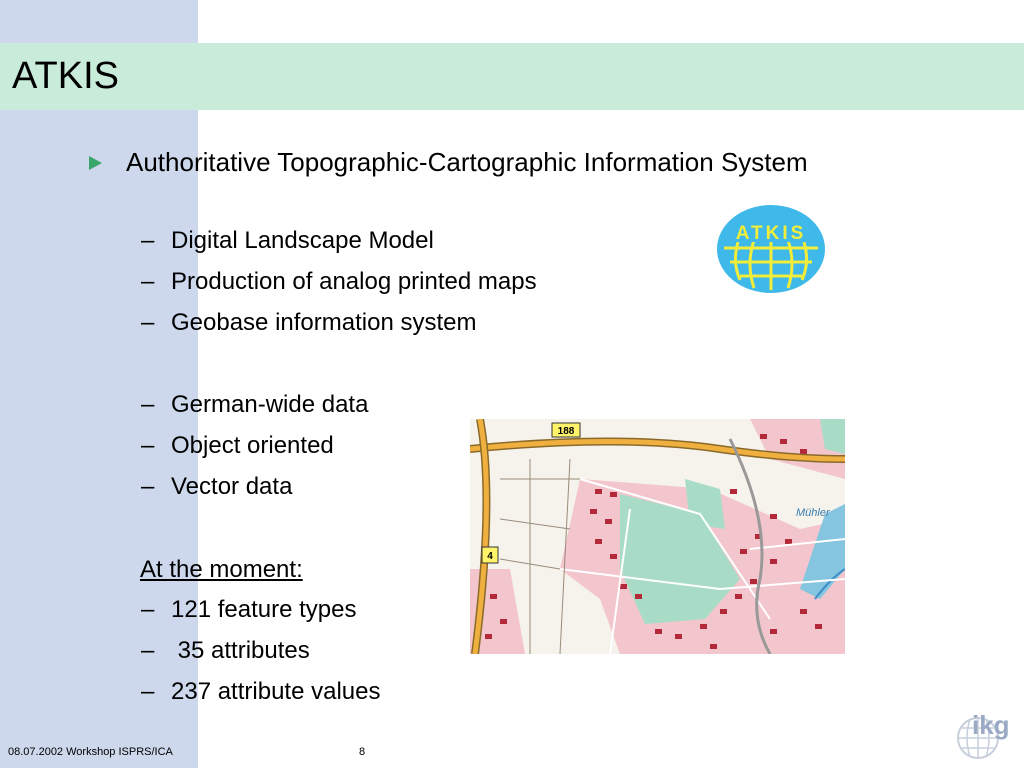  I want to click on topographic-map: 188 4 Mühler, so click(657, 536).